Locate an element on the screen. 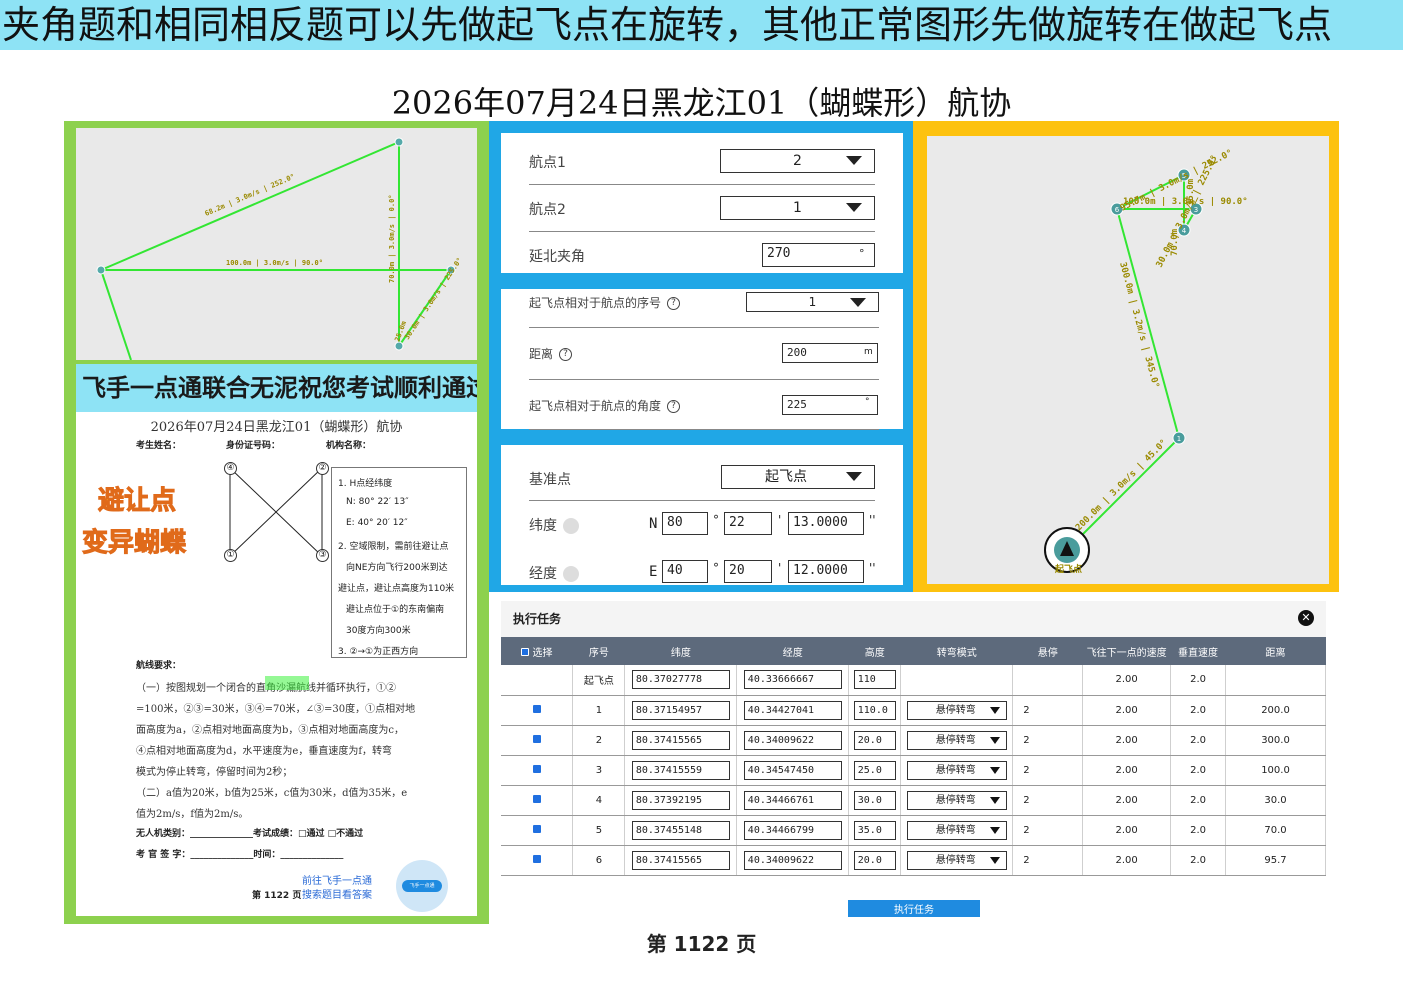 Image resolution: width=1403 pixels, height=992 pixels. lon-degree-input: 40 is located at coordinates (685, 571).